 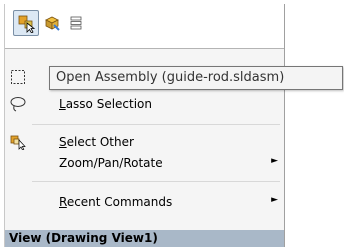 What do you see at coordinates (83, 238) in the screenshot?
I see `section-header-label: View (Drawing View1)` at bounding box center [83, 238].